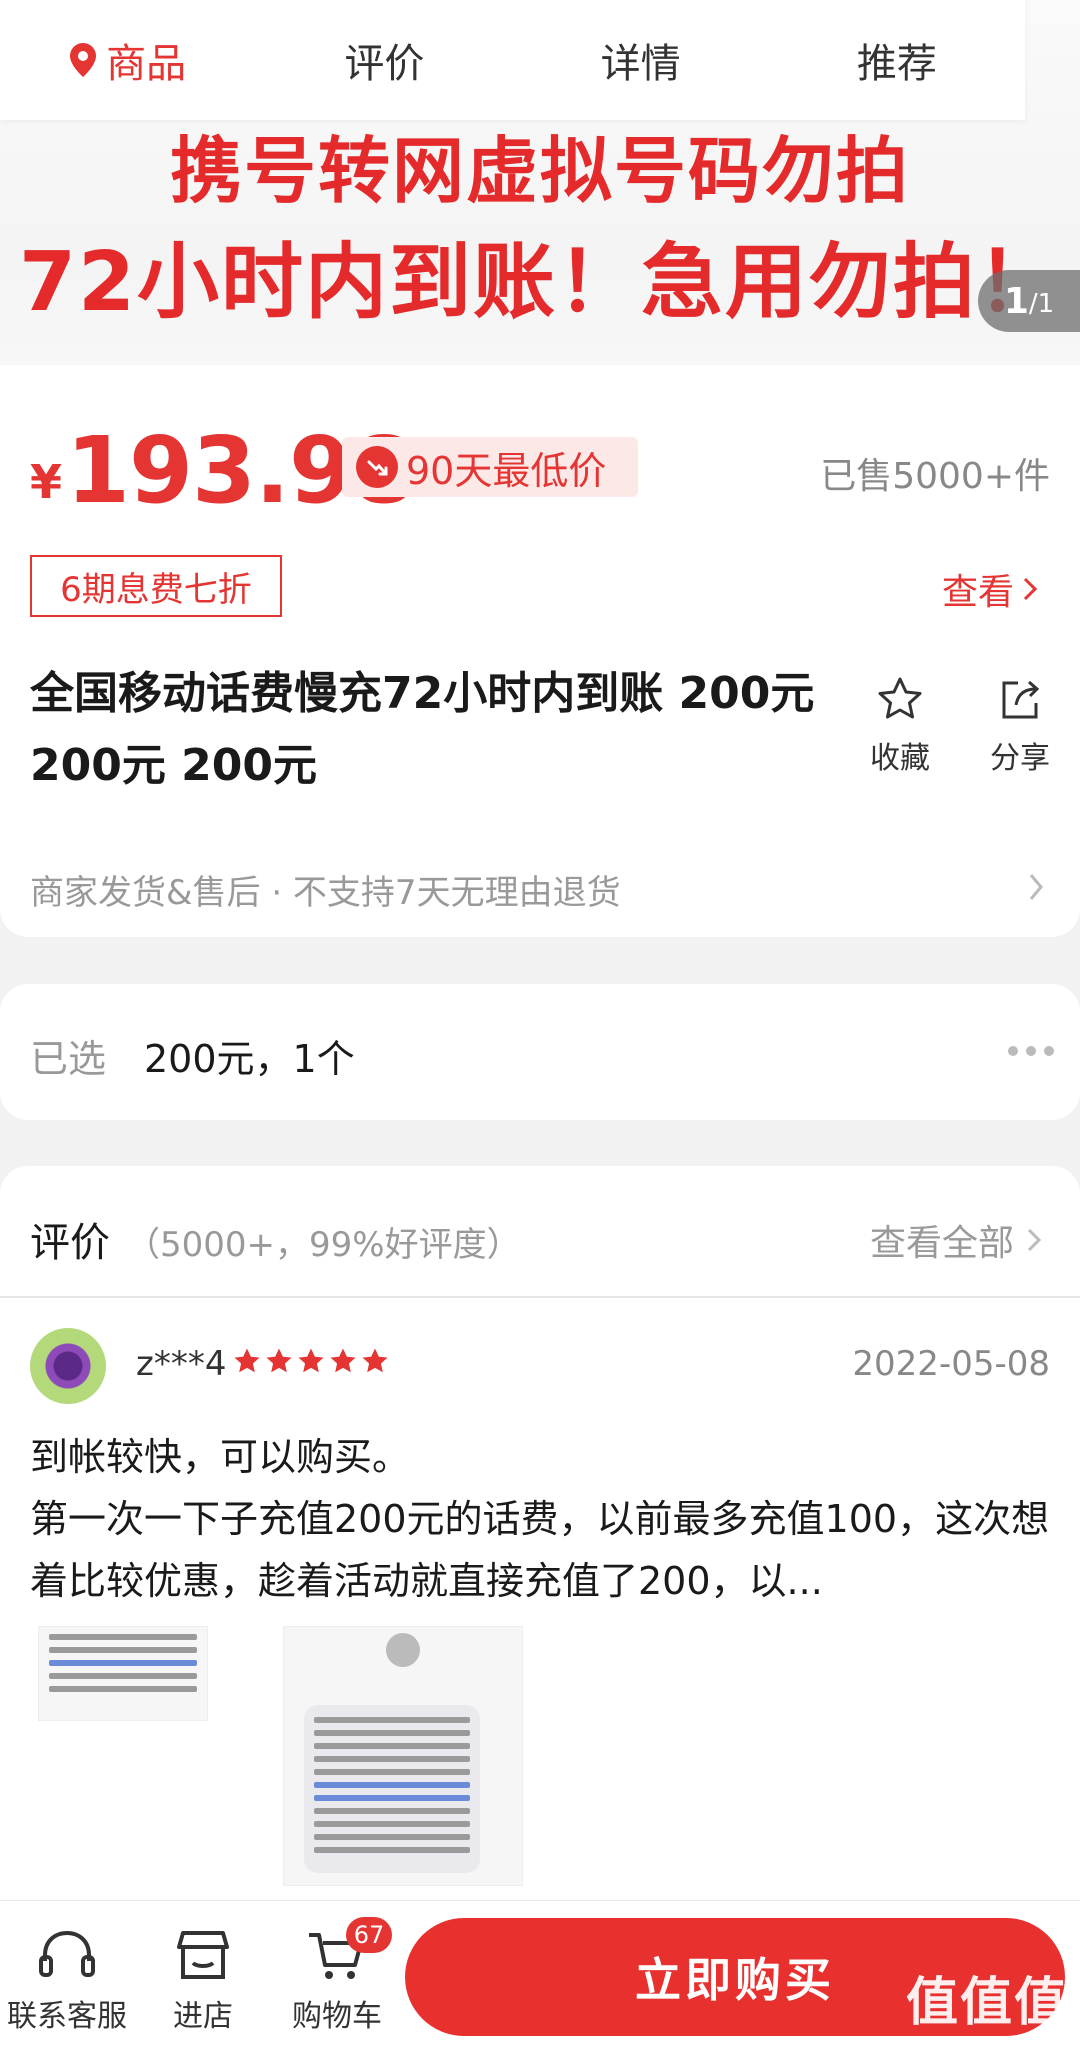  What do you see at coordinates (1021, 699) in the screenshot?
I see `share-icon` at bounding box center [1021, 699].